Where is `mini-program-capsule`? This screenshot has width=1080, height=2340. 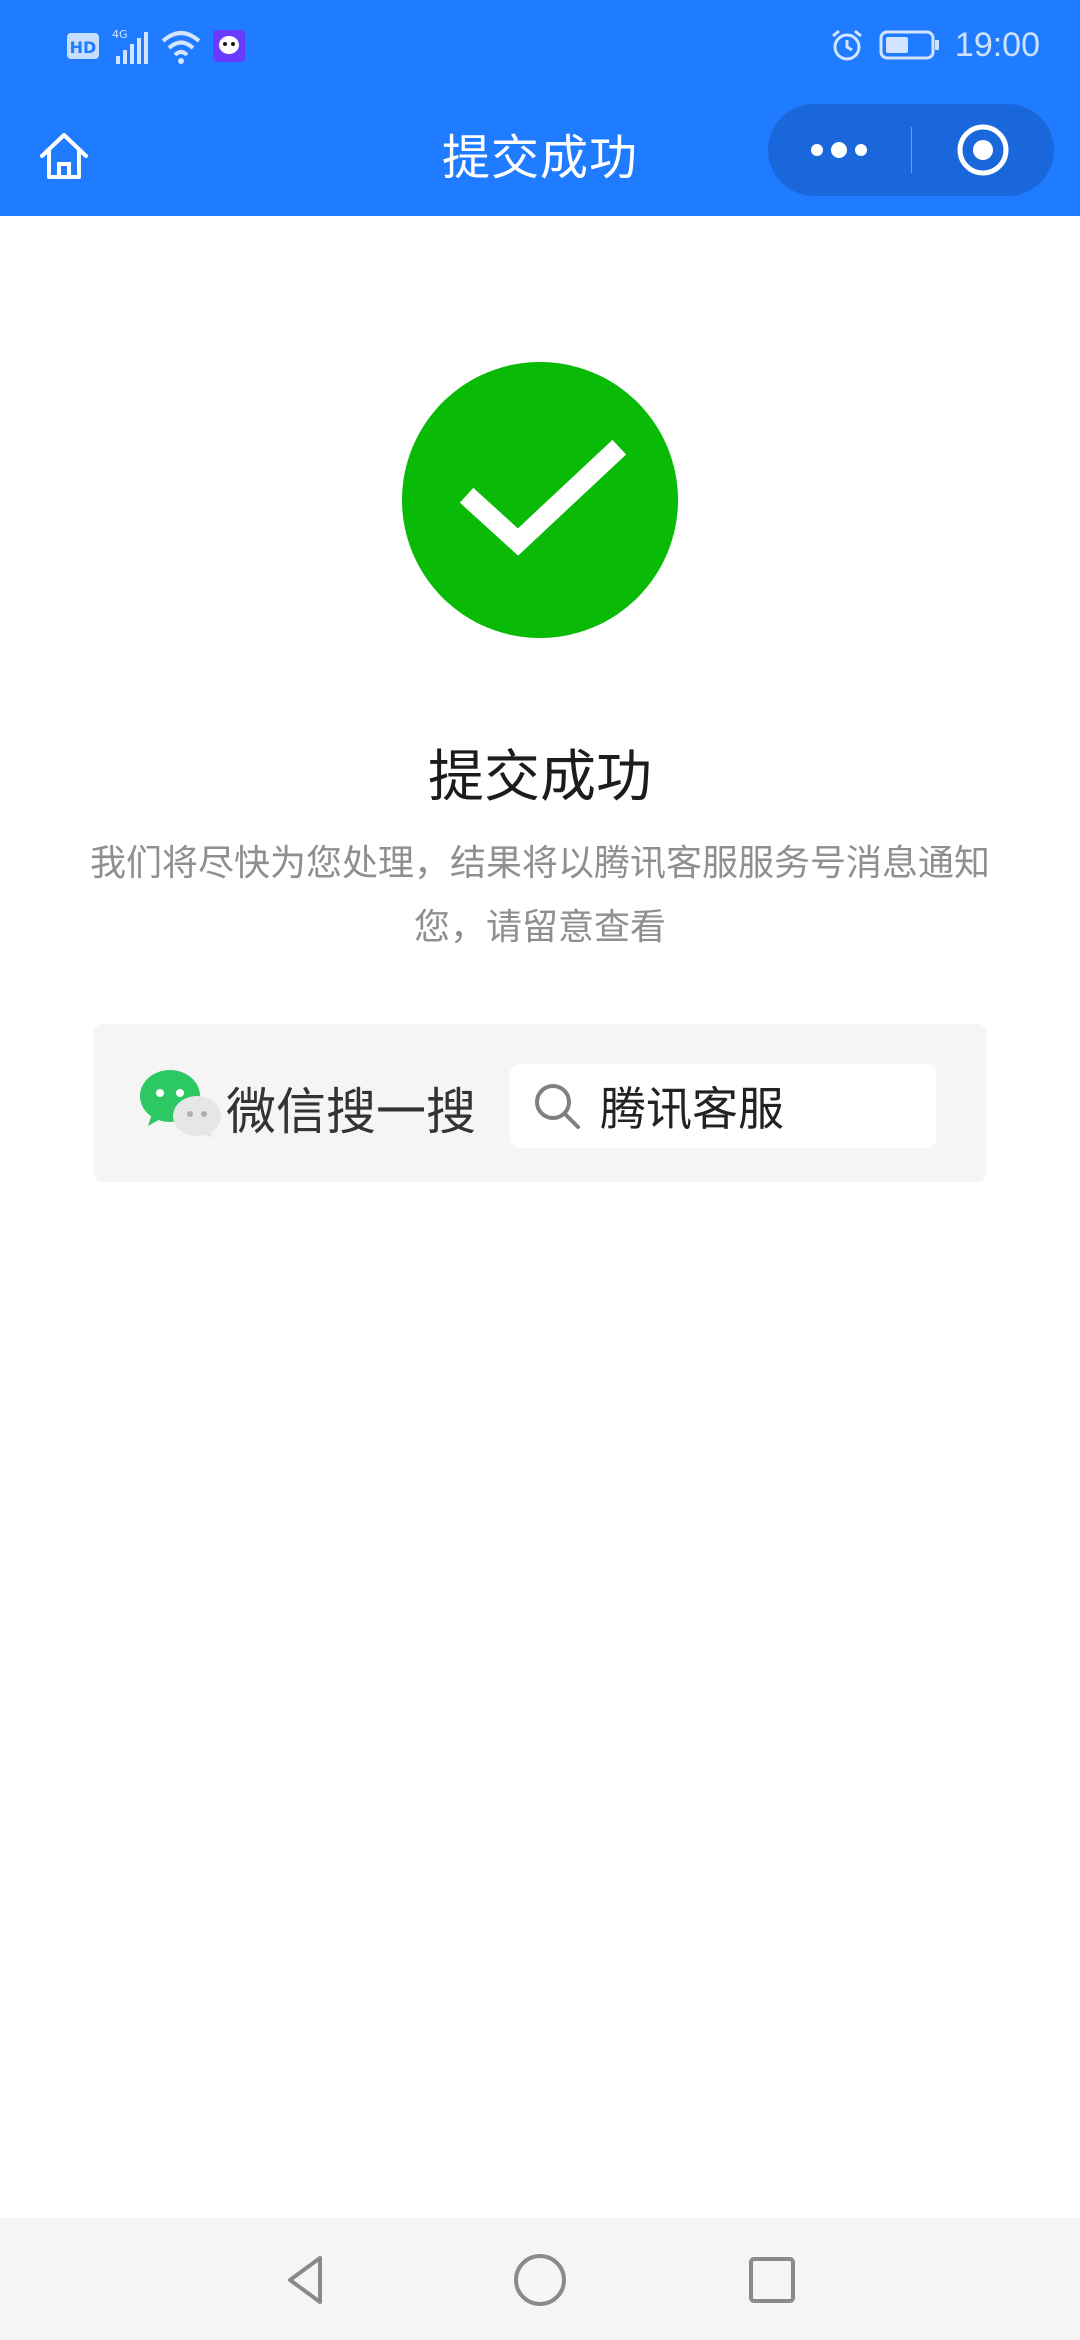 mini-program-capsule is located at coordinates (911, 150).